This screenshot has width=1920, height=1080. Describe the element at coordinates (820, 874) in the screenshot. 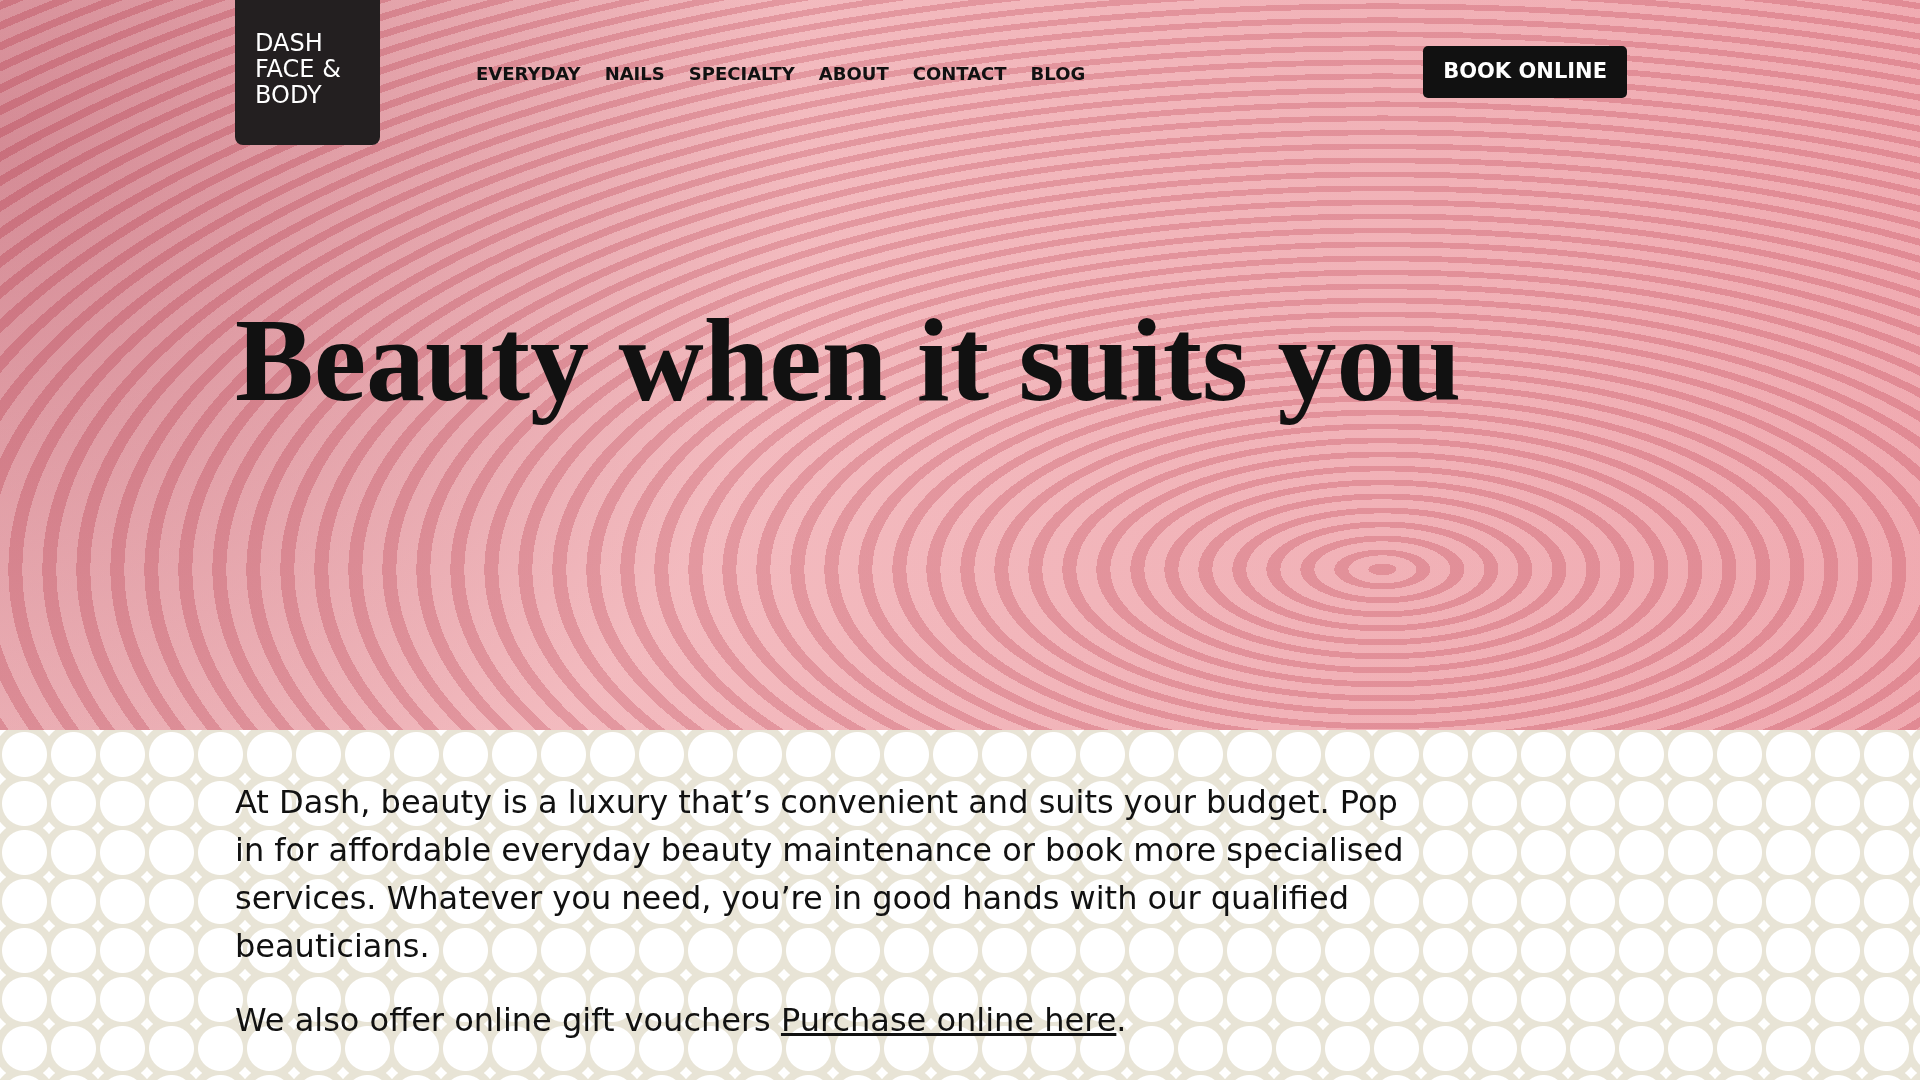

I see `intro-paragraph: At Dash, beauty is a luxury that’s convenient and suits your budget. Pop in for affordable everyday beauty maintenance or book more specialised services. Whatever you need, you’re in good hands with our qualified beauticians.` at that location.